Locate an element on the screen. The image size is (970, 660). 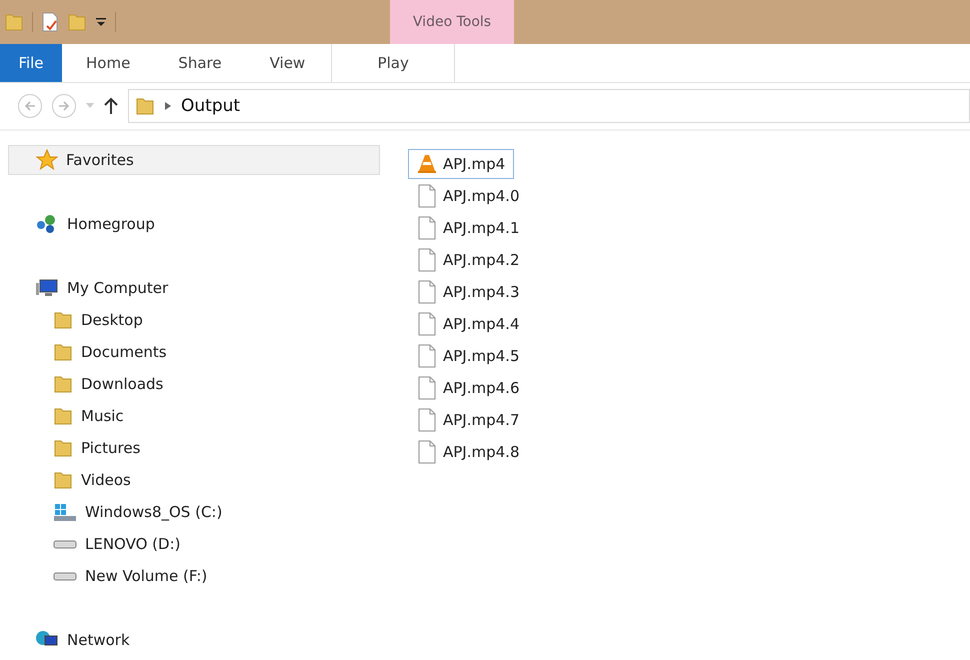
file-item: APJ.mp4.6 is located at coordinates (468, 388).